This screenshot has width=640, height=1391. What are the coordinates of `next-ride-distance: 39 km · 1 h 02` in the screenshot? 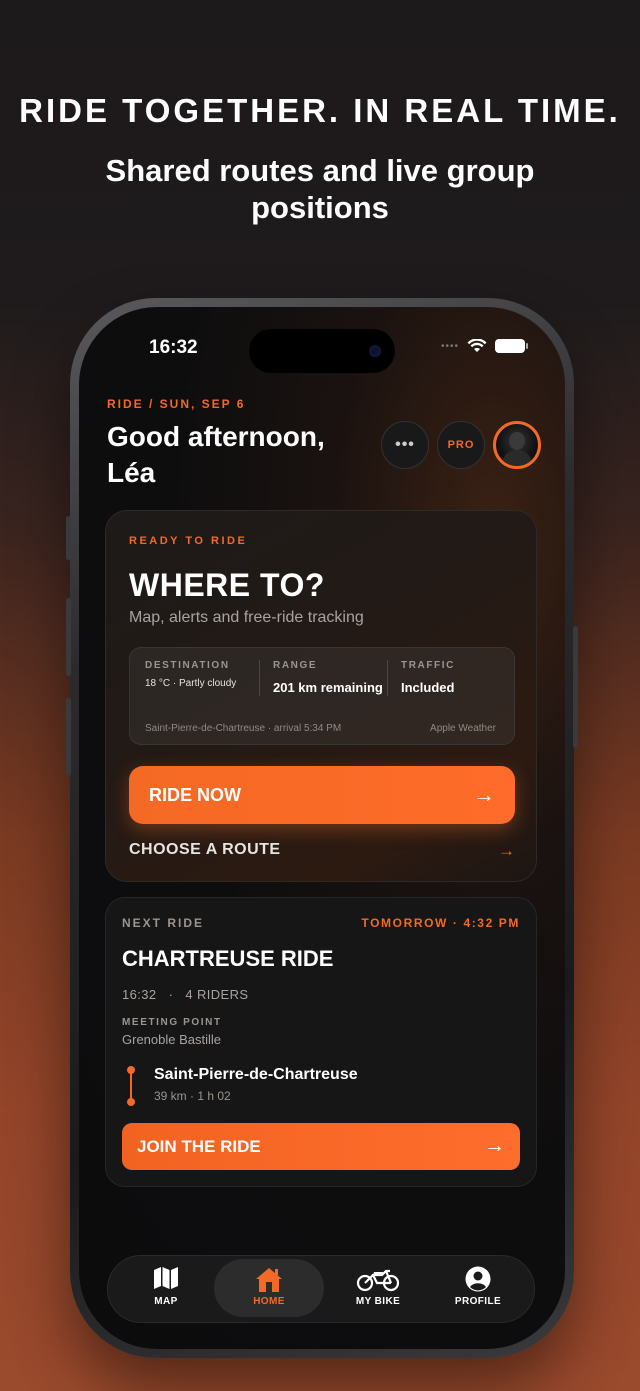 It's located at (192, 1096).